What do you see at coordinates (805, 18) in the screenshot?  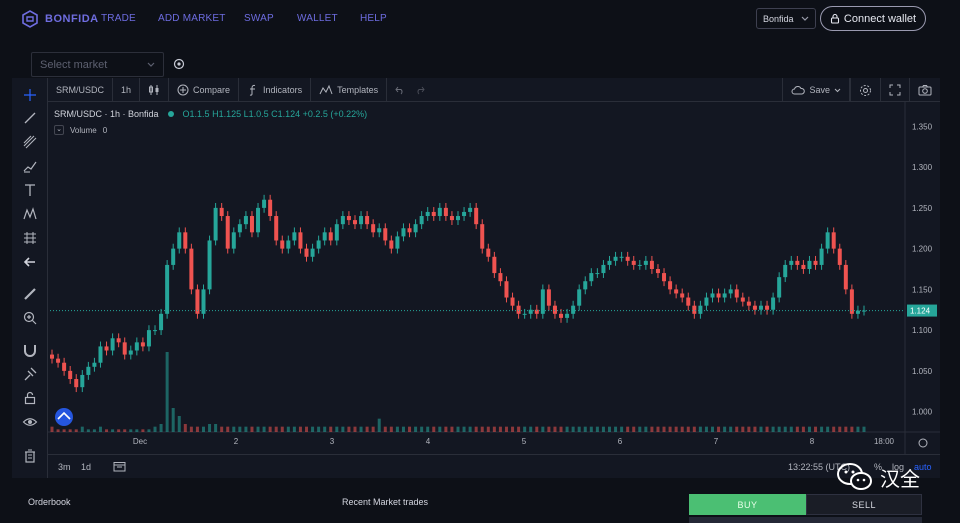 I see `chevron-down-icon` at bounding box center [805, 18].